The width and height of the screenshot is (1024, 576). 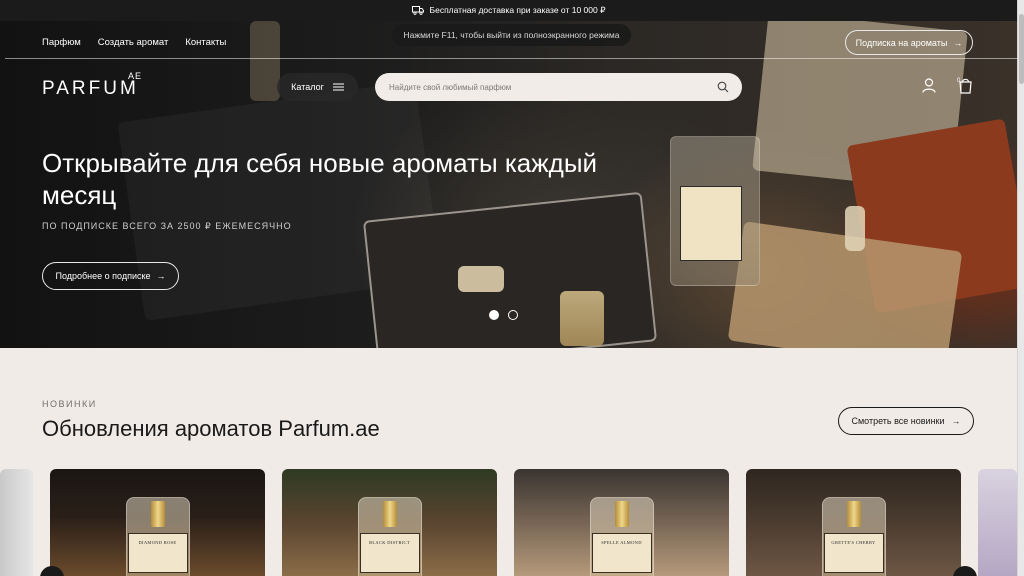 What do you see at coordinates (711, 223) in the screenshot?
I see `hero-bottle-label` at bounding box center [711, 223].